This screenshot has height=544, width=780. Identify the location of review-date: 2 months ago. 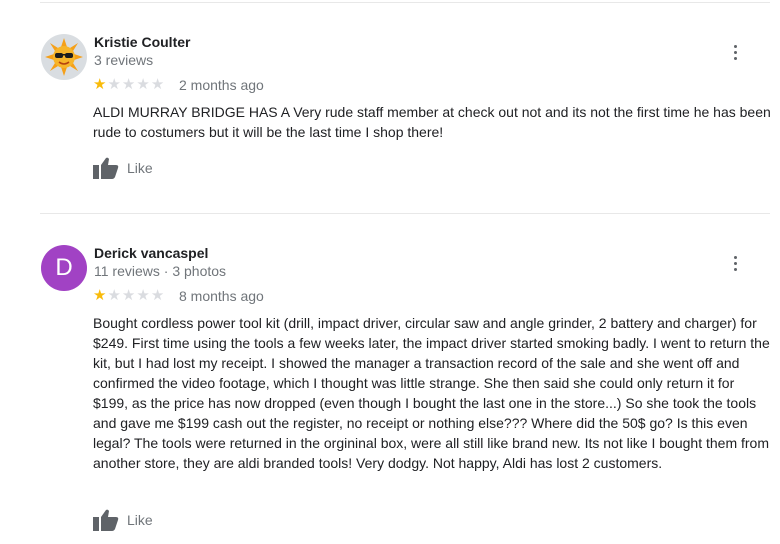
(221, 85).